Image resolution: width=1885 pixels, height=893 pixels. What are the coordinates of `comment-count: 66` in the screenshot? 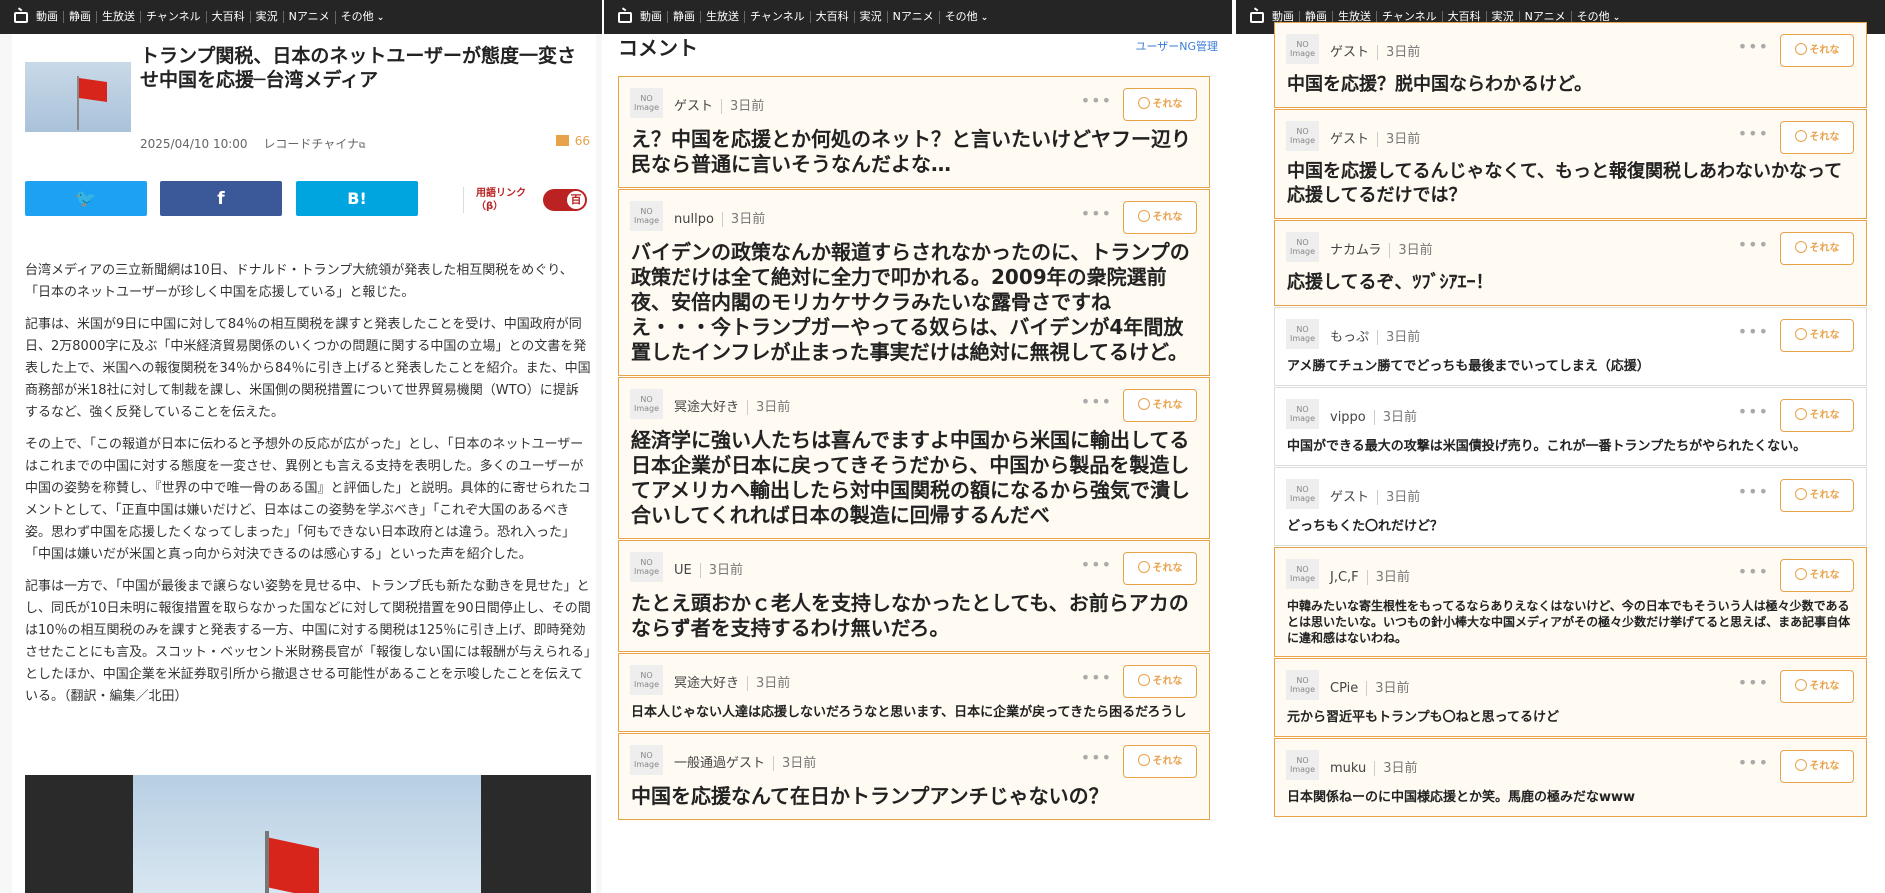 It's located at (572, 141).